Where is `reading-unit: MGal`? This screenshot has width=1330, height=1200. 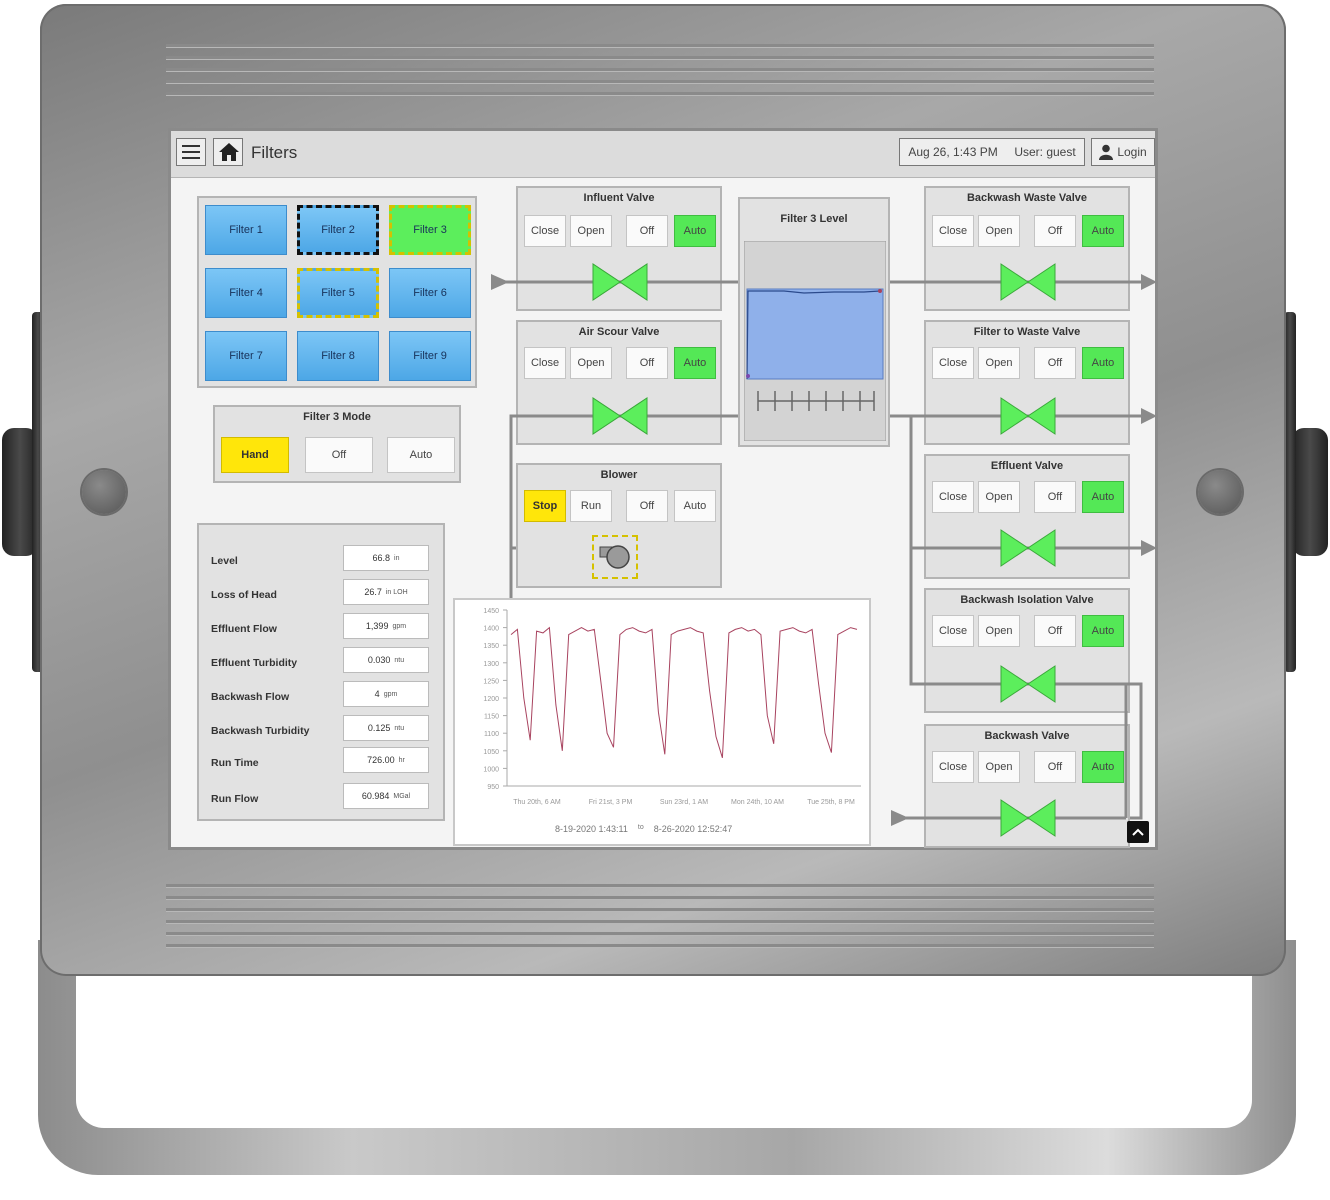 reading-unit: MGal is located at coordinates (402, 796).